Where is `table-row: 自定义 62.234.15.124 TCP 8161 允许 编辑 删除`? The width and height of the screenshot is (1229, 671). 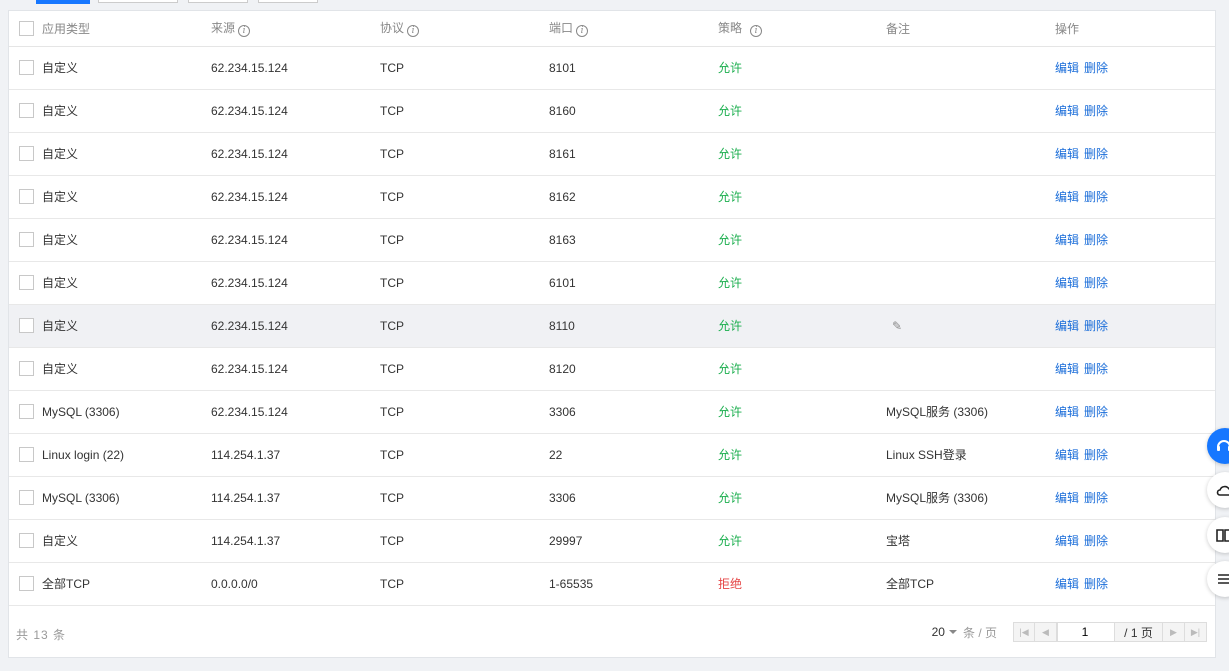 table-row: 自定义 62.234.15.124 TCP 8161 允许 编辑 删除 is located at coordinates (612, 153).